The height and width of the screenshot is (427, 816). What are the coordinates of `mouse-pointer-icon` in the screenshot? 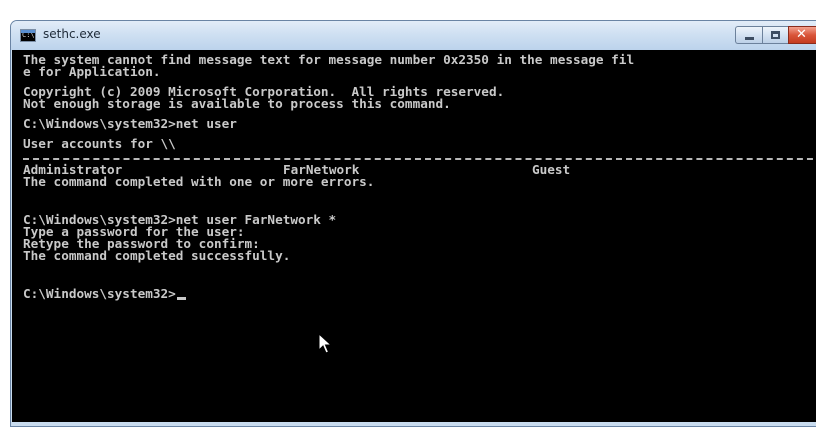 It's located at (325, 343).